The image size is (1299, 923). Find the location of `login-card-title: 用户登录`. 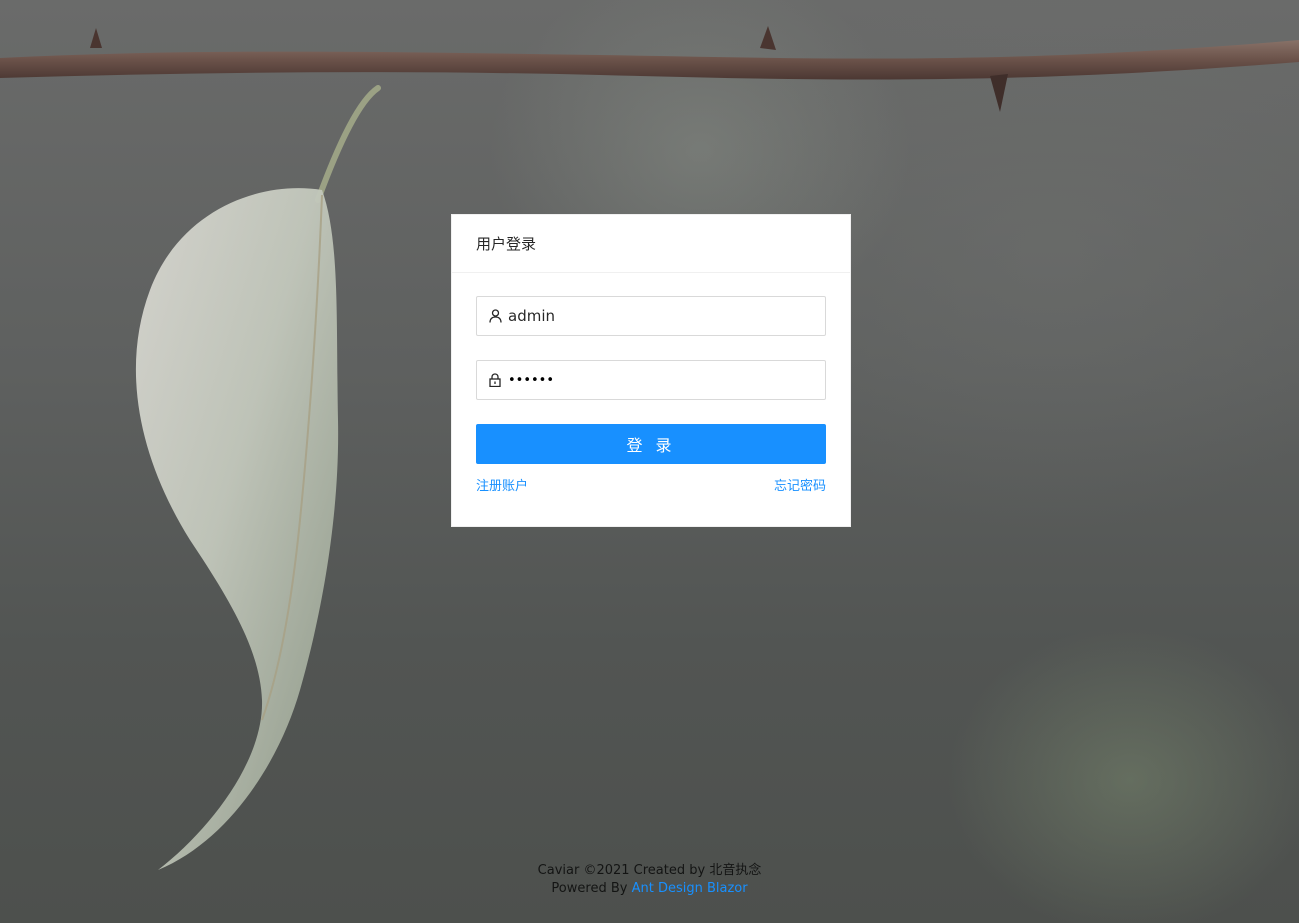

login-card-title: 用户登录 is located at coordinates (651, 244).